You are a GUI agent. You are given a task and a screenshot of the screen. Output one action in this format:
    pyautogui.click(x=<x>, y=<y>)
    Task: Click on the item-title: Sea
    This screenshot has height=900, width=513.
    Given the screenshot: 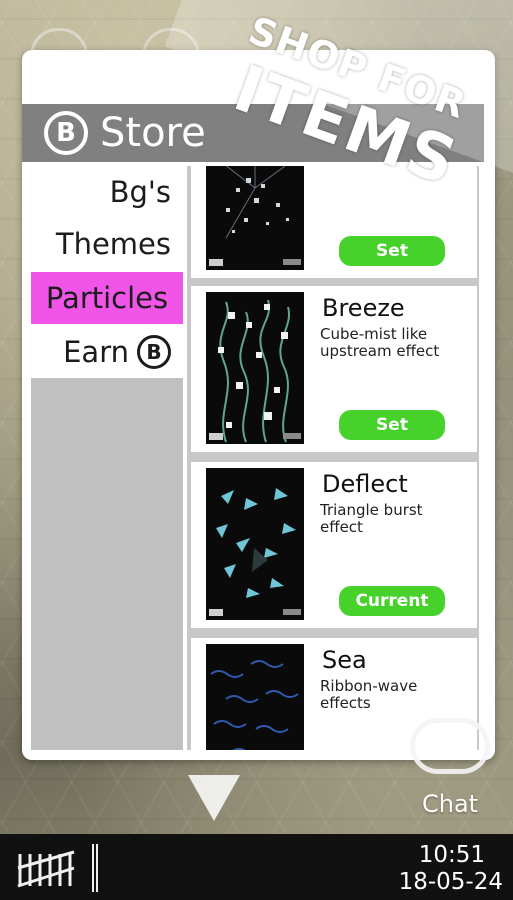 What is the action you would take?
    pyautogui.click(x=344, y=660)
    